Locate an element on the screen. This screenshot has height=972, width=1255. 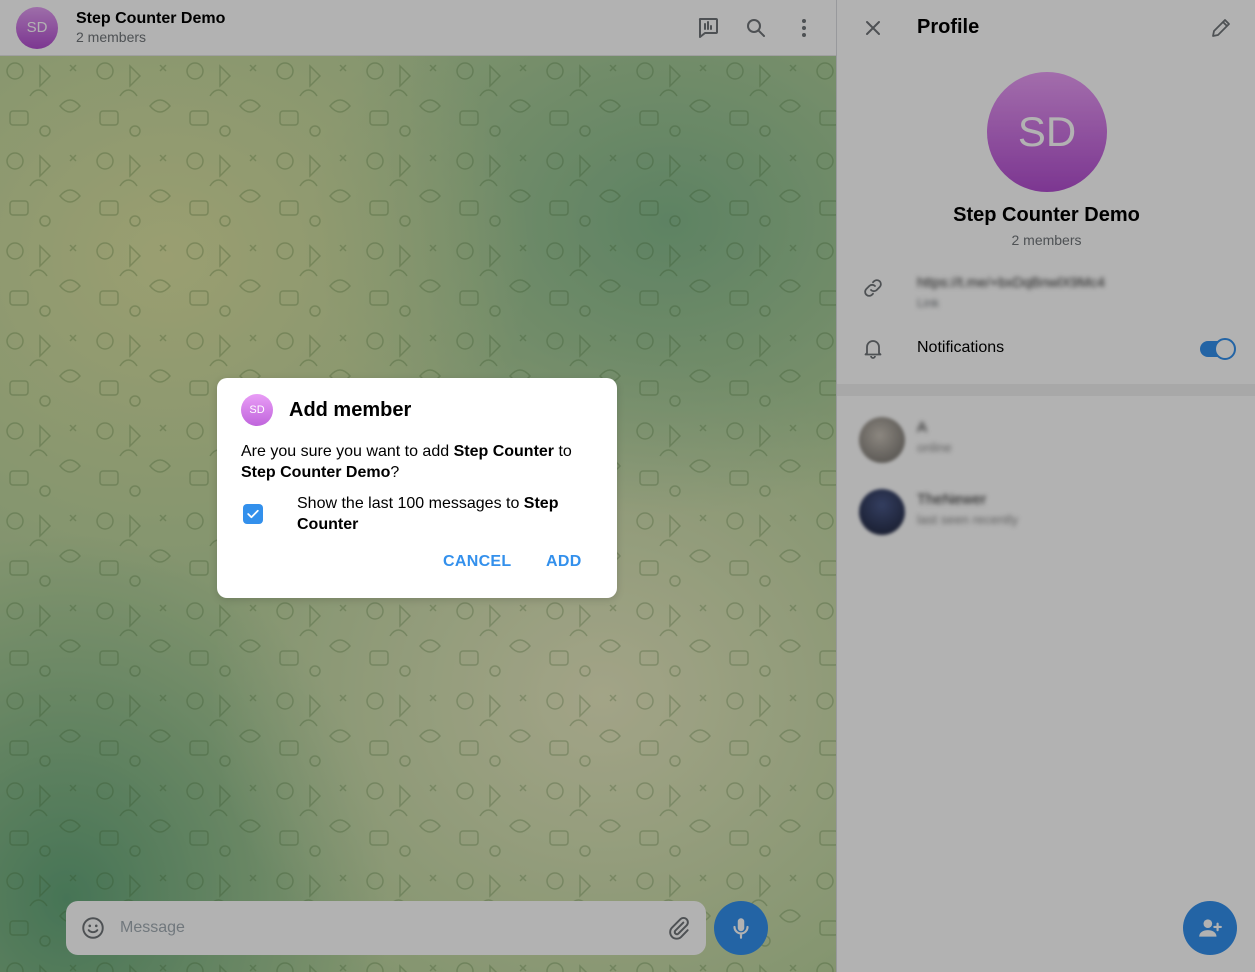
check-text-prefix: Show the last 100 messages to is located at coordinates (410, 503).